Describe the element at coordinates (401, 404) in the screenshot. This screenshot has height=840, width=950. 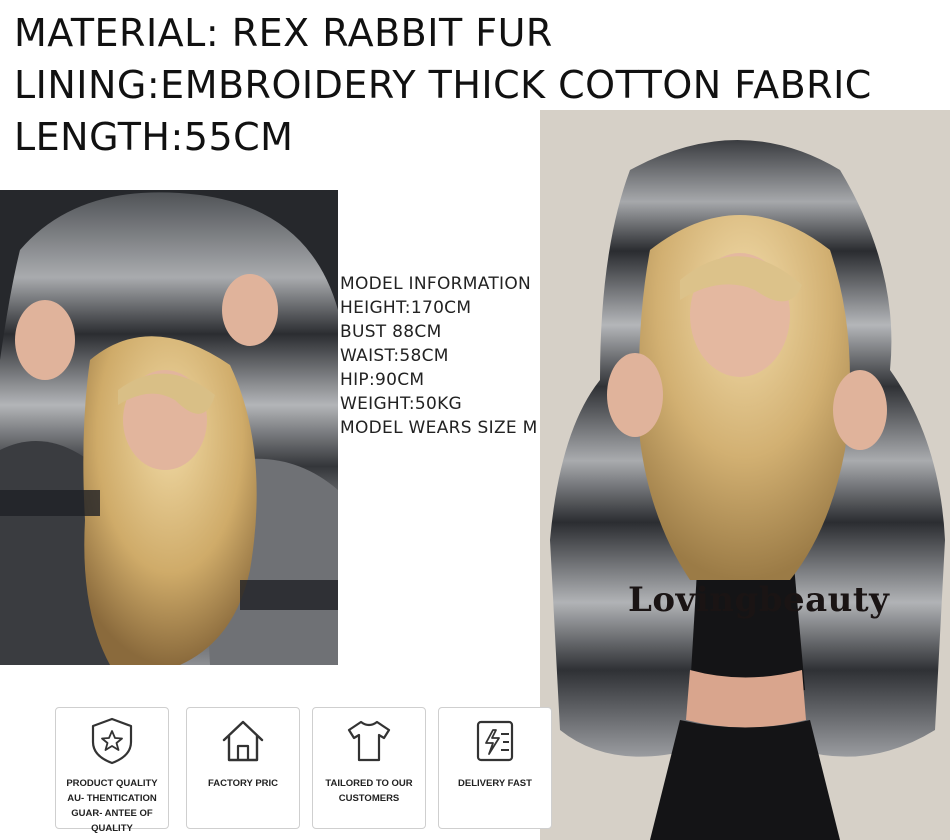
I see `model-info-weight: WEIGHT:50KG` at that location.